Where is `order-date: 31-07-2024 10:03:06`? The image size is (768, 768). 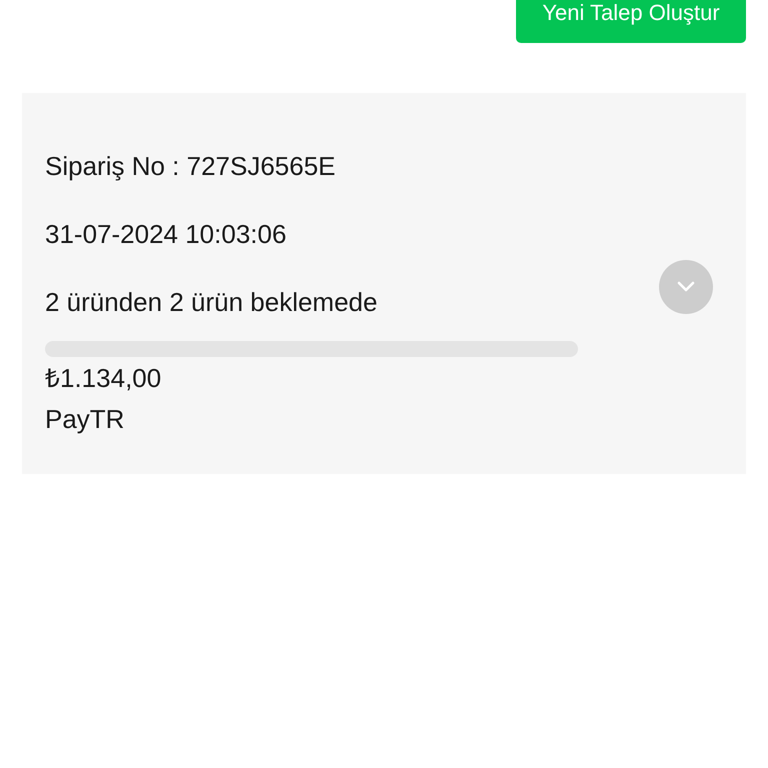 order-date: 31-07-2024 10:03:06 is located at coordinates (165, 234).